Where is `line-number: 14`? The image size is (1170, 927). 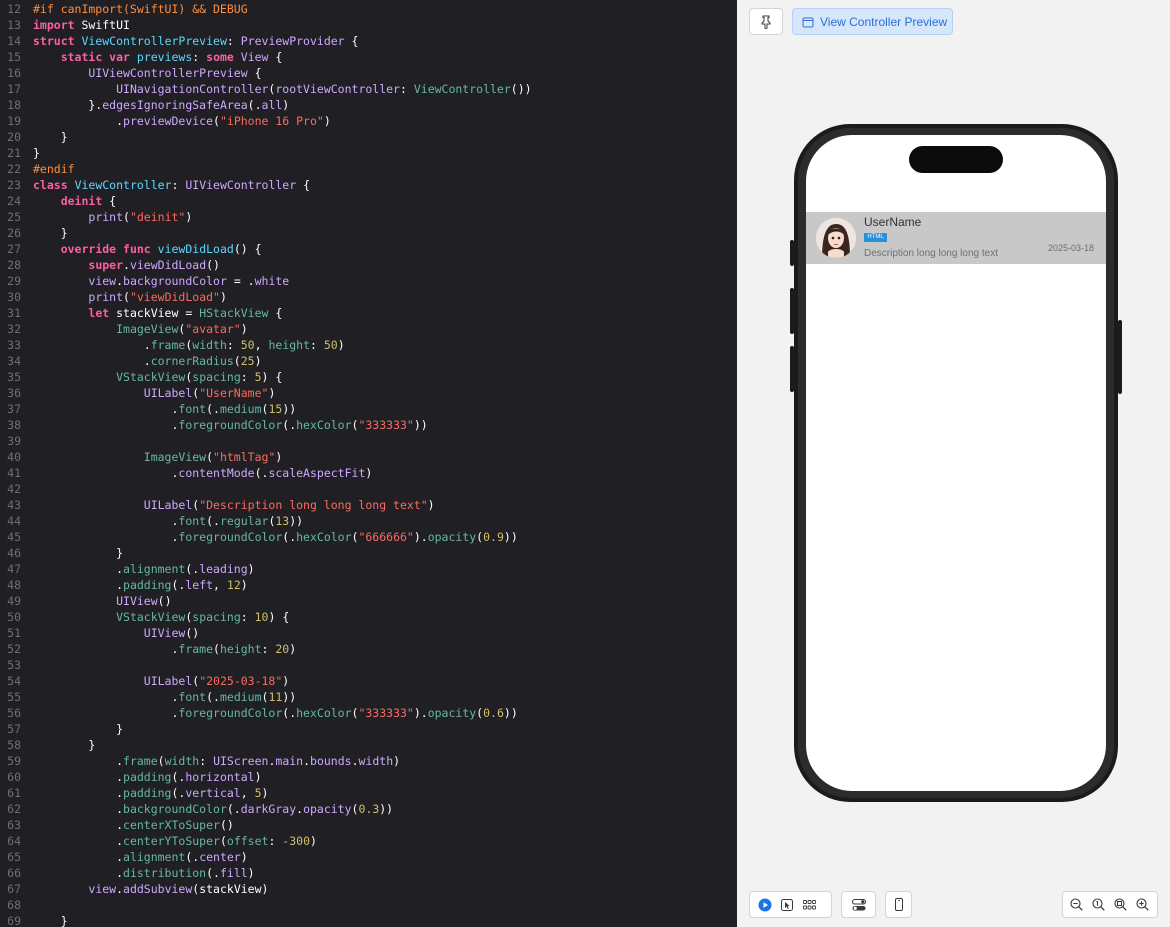
line-number: 14 is located at coordinates (14, 41).